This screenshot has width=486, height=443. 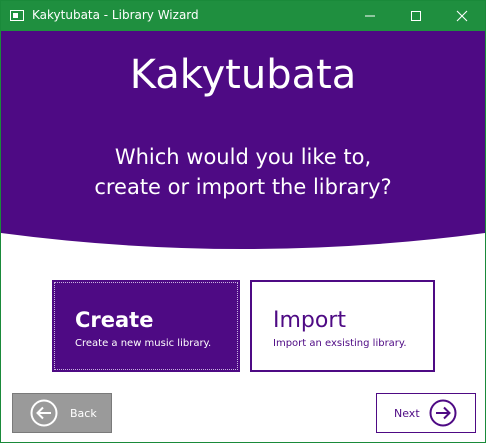 I want to click on next-label: Next, so click(x=407, y=413).